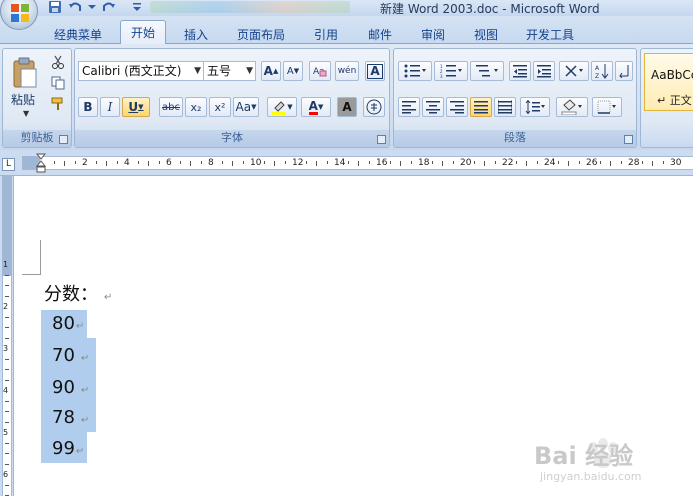 This screenshot has width=693, height=496. I want to click on phonetic-guide-button: wén, so click(347, 71).